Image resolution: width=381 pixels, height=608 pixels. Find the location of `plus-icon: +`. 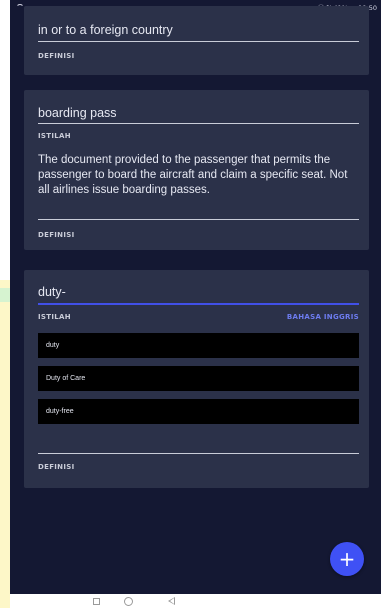

plus-icon: + is located at coordinates (347, 559).